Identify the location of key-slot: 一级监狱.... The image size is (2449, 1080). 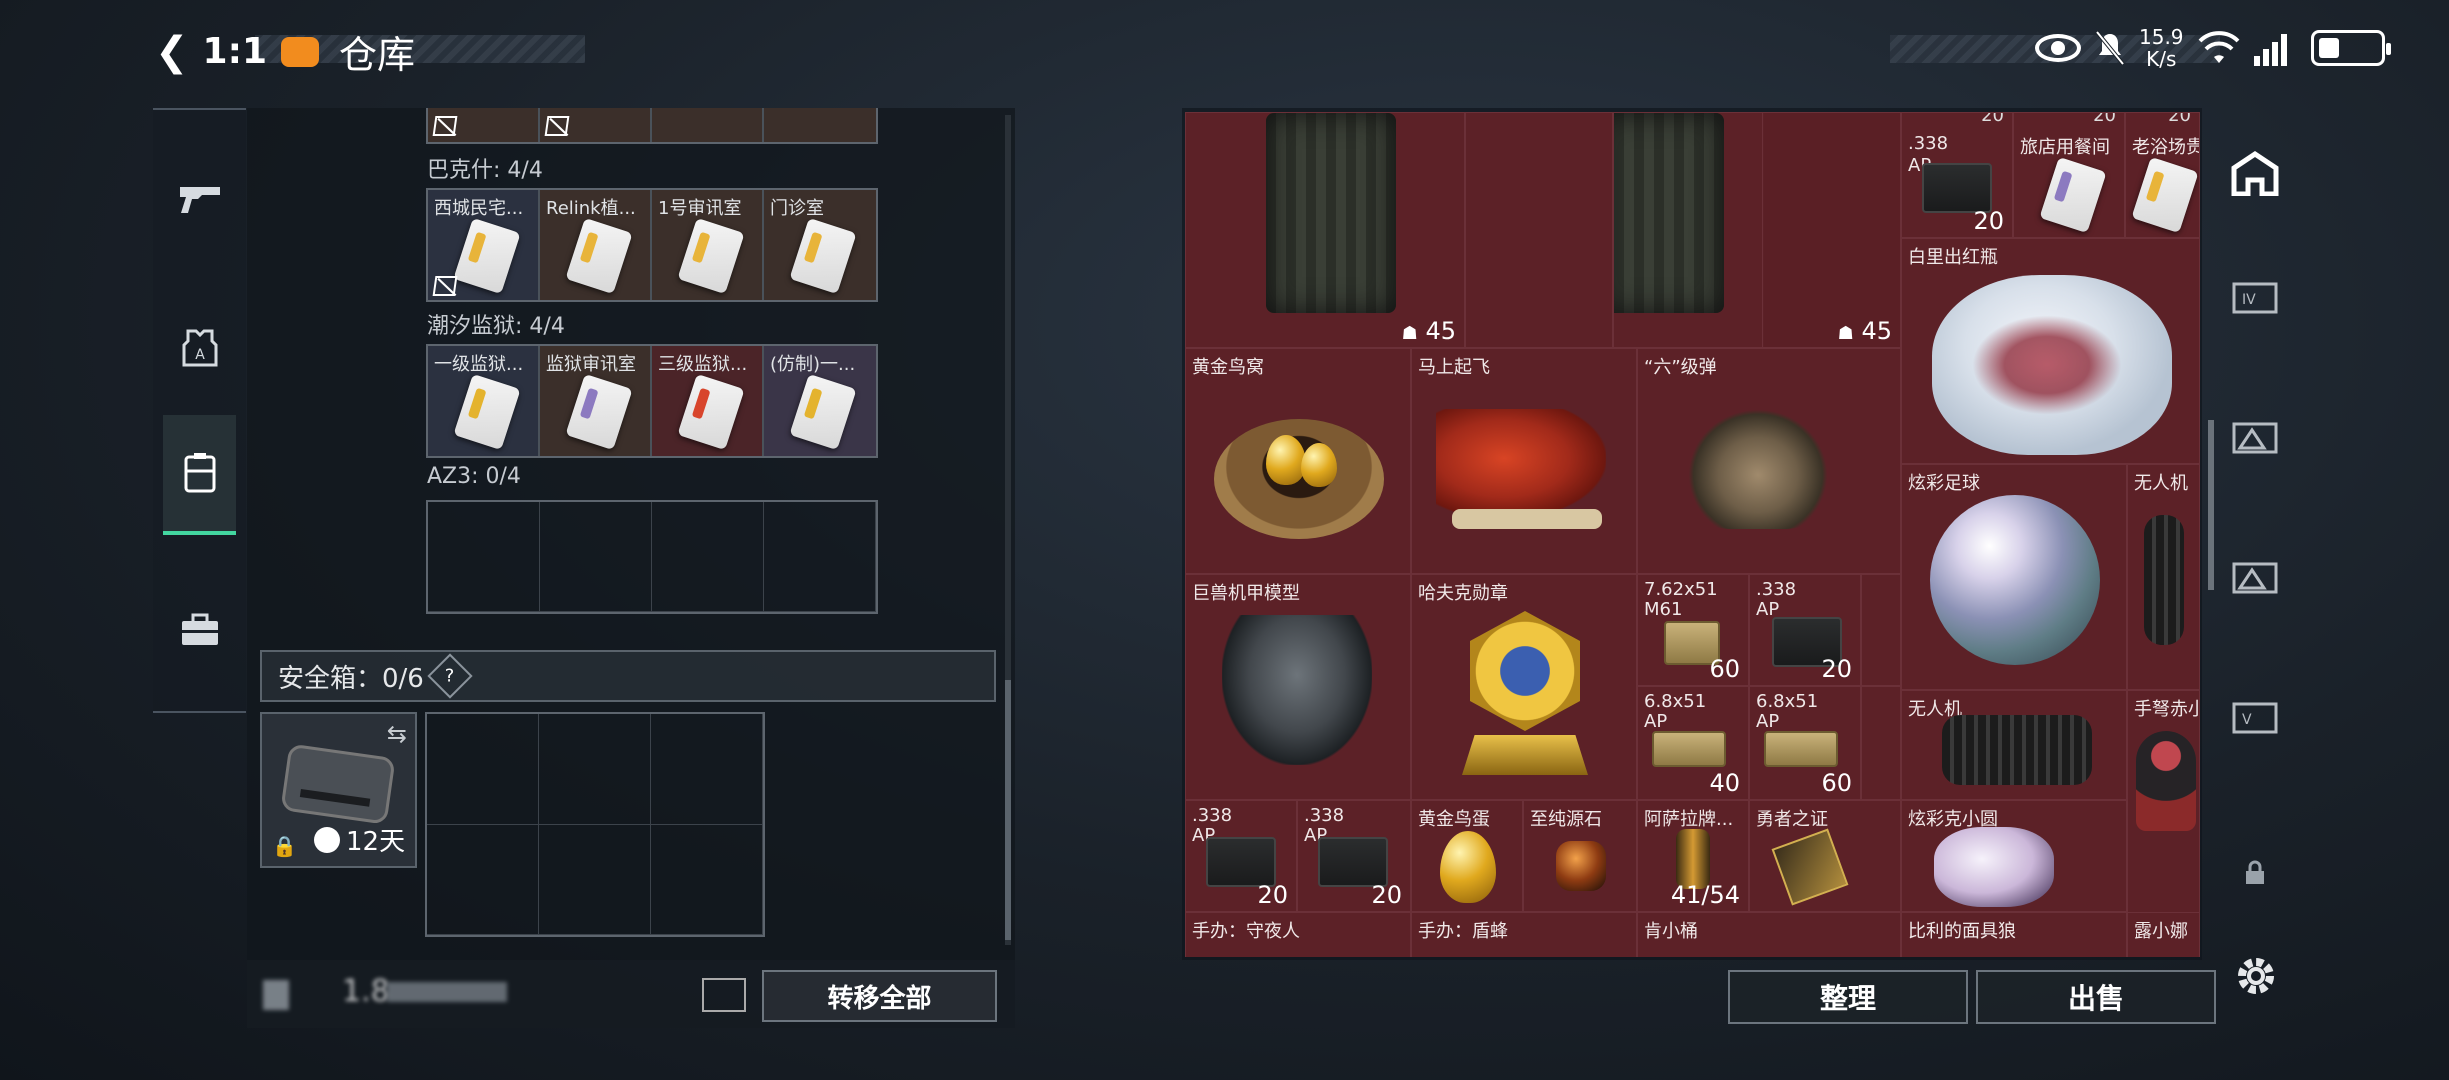
(484, 401).